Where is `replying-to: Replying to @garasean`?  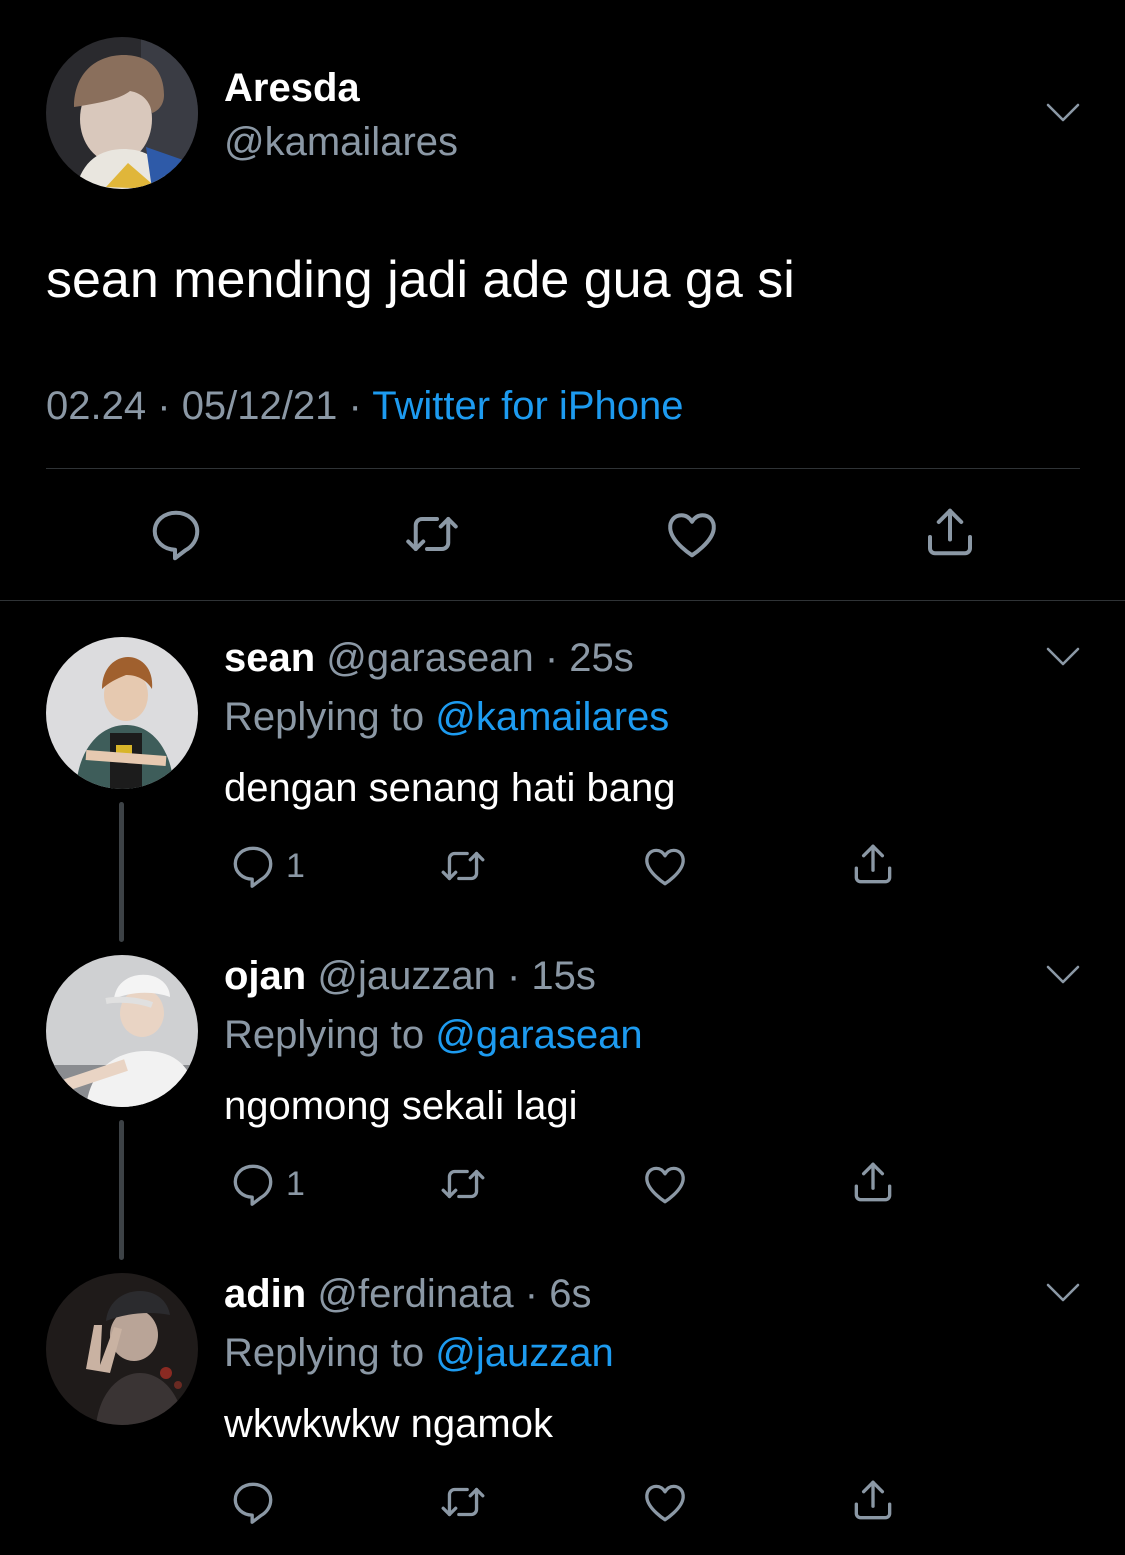 replying-to: Replying to @garasean is located at coordinates (433, 1035).